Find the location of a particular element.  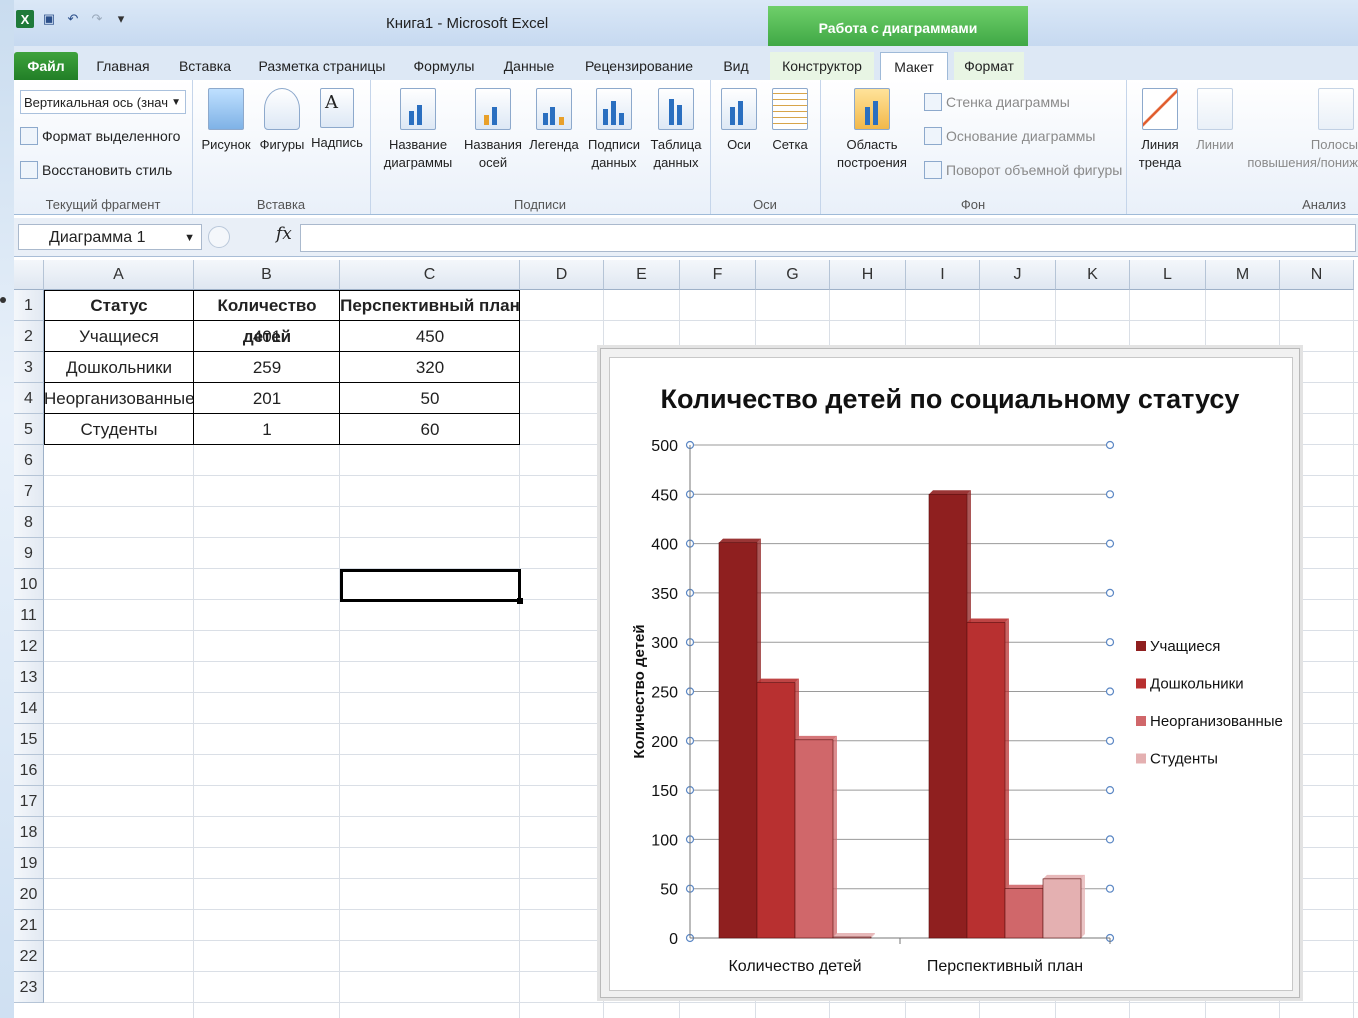

y-tick-label: 350 is located at coordinates (664, 594).